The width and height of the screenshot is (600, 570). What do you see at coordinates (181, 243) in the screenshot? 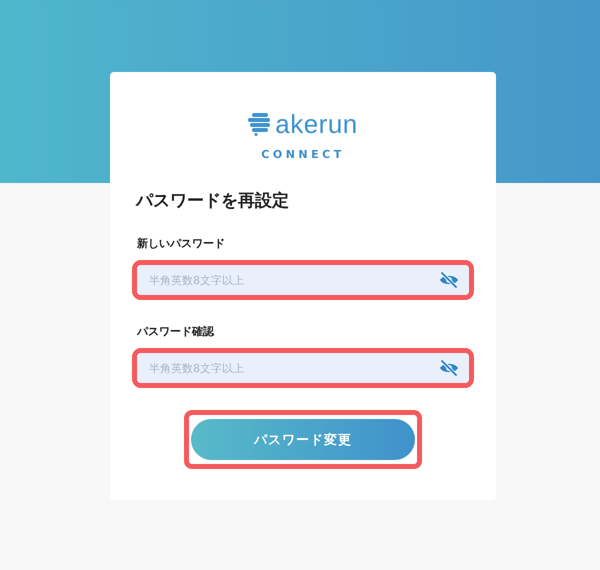
I see `field-label: 新しいパスワード` at bounding box center [181, 243].